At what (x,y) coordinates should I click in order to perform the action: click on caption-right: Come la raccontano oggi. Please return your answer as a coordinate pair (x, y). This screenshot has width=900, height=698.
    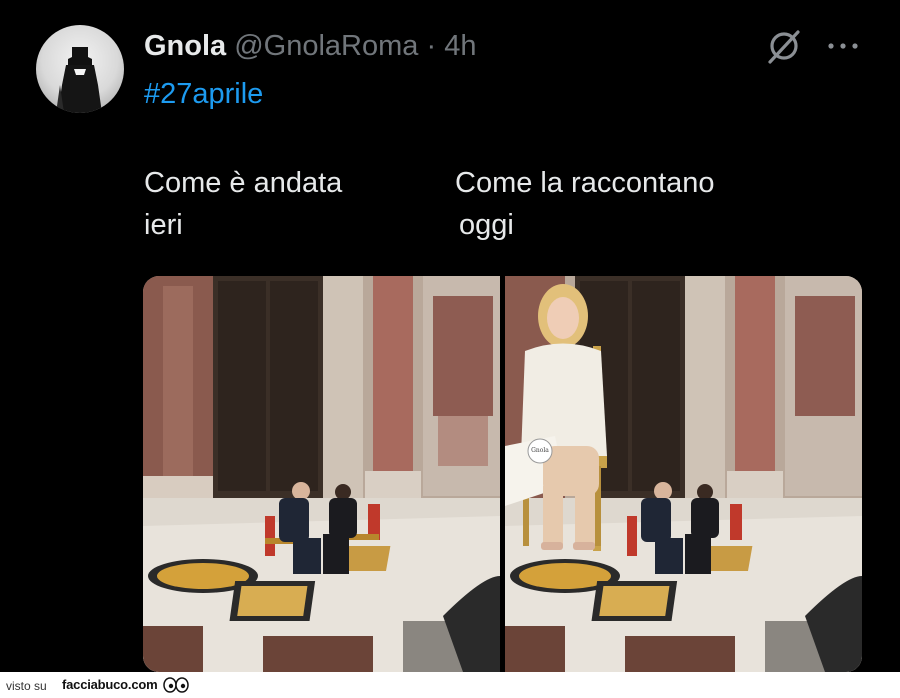
    Looking at the image, I should click on (585, 204).